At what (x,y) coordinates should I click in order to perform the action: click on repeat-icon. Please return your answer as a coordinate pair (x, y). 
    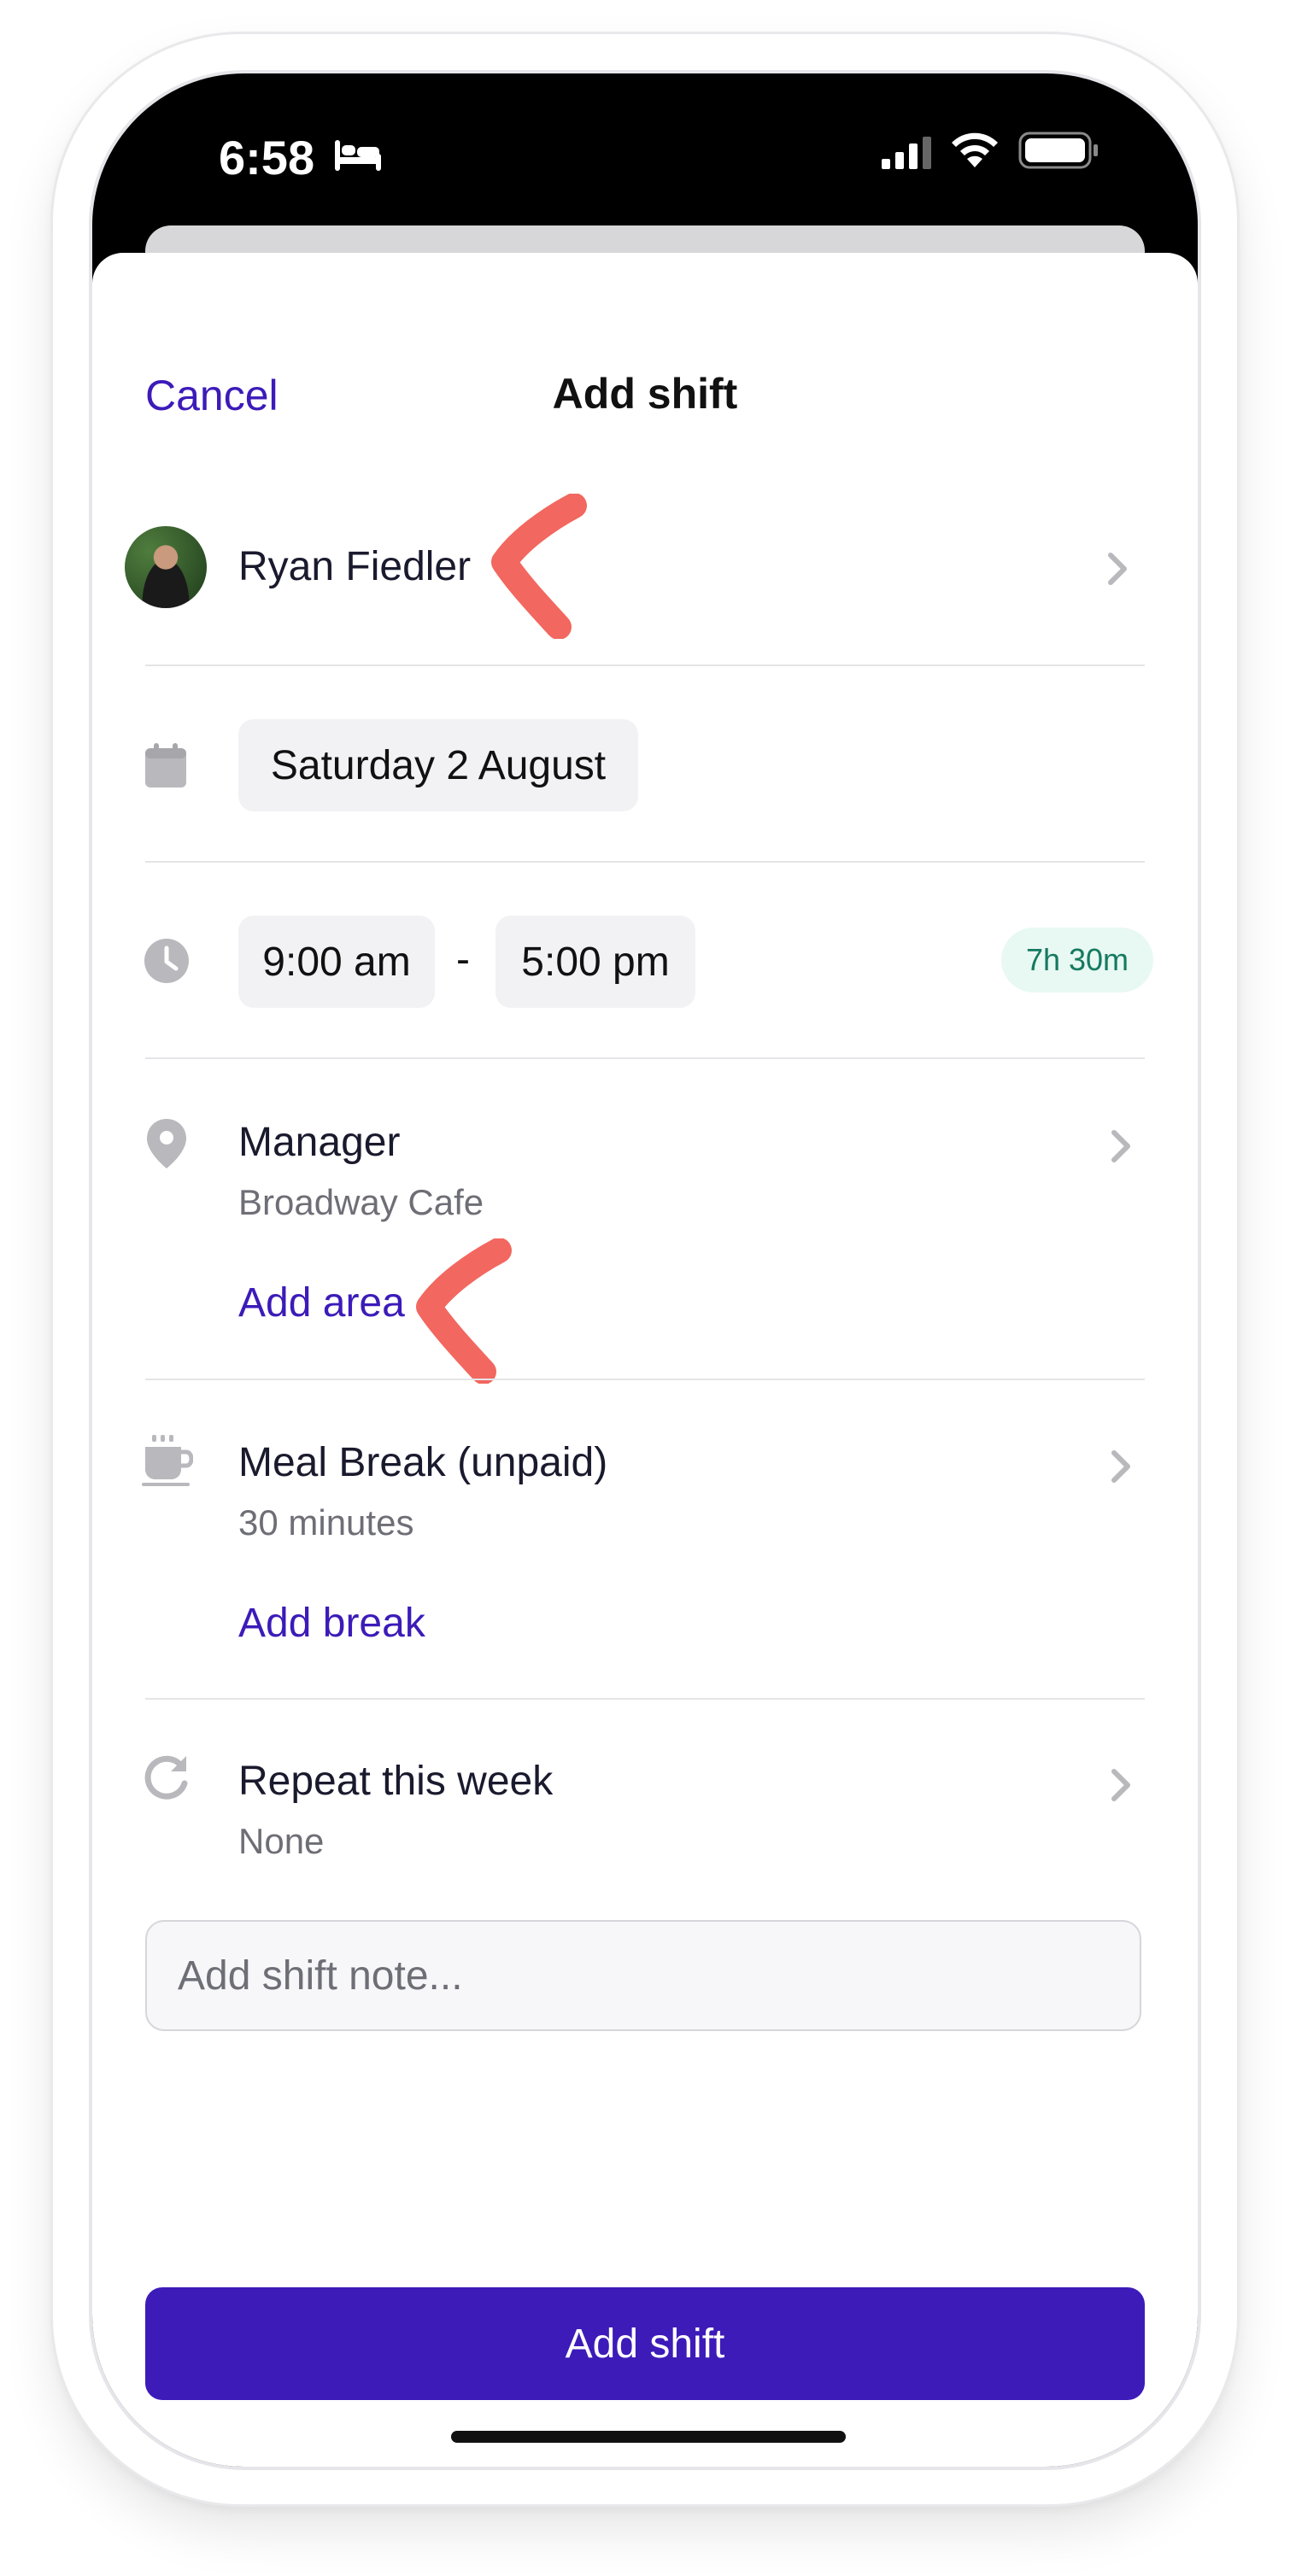
    Looking at the image, I should click on (166, 1777).